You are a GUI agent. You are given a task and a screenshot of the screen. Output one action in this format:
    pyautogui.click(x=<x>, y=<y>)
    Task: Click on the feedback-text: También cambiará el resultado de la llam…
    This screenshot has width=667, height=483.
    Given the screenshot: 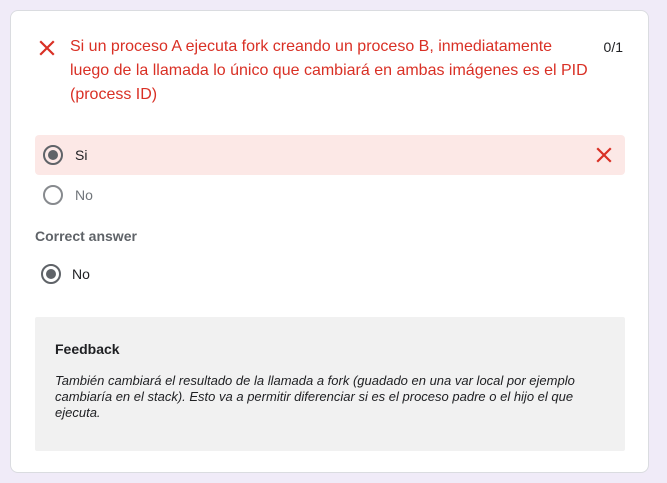 What is the action you would take?
    pyautogui.click(x=315, y=396)
    